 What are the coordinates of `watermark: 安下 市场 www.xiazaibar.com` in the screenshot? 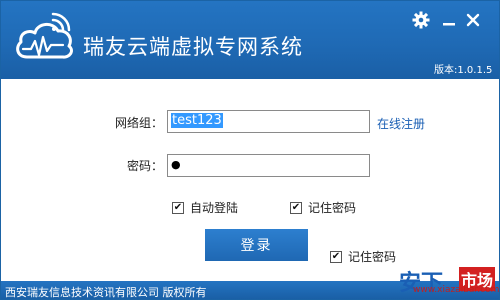 It's located at (449, 282).